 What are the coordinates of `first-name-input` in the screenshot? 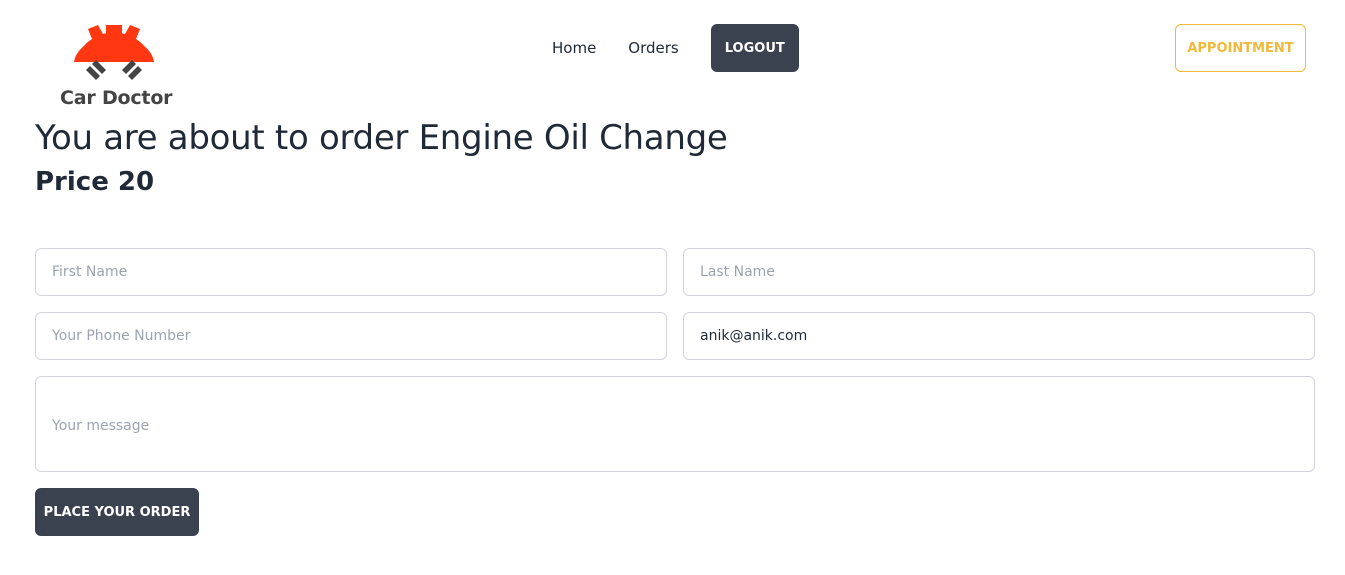 It's located at (351, 272).